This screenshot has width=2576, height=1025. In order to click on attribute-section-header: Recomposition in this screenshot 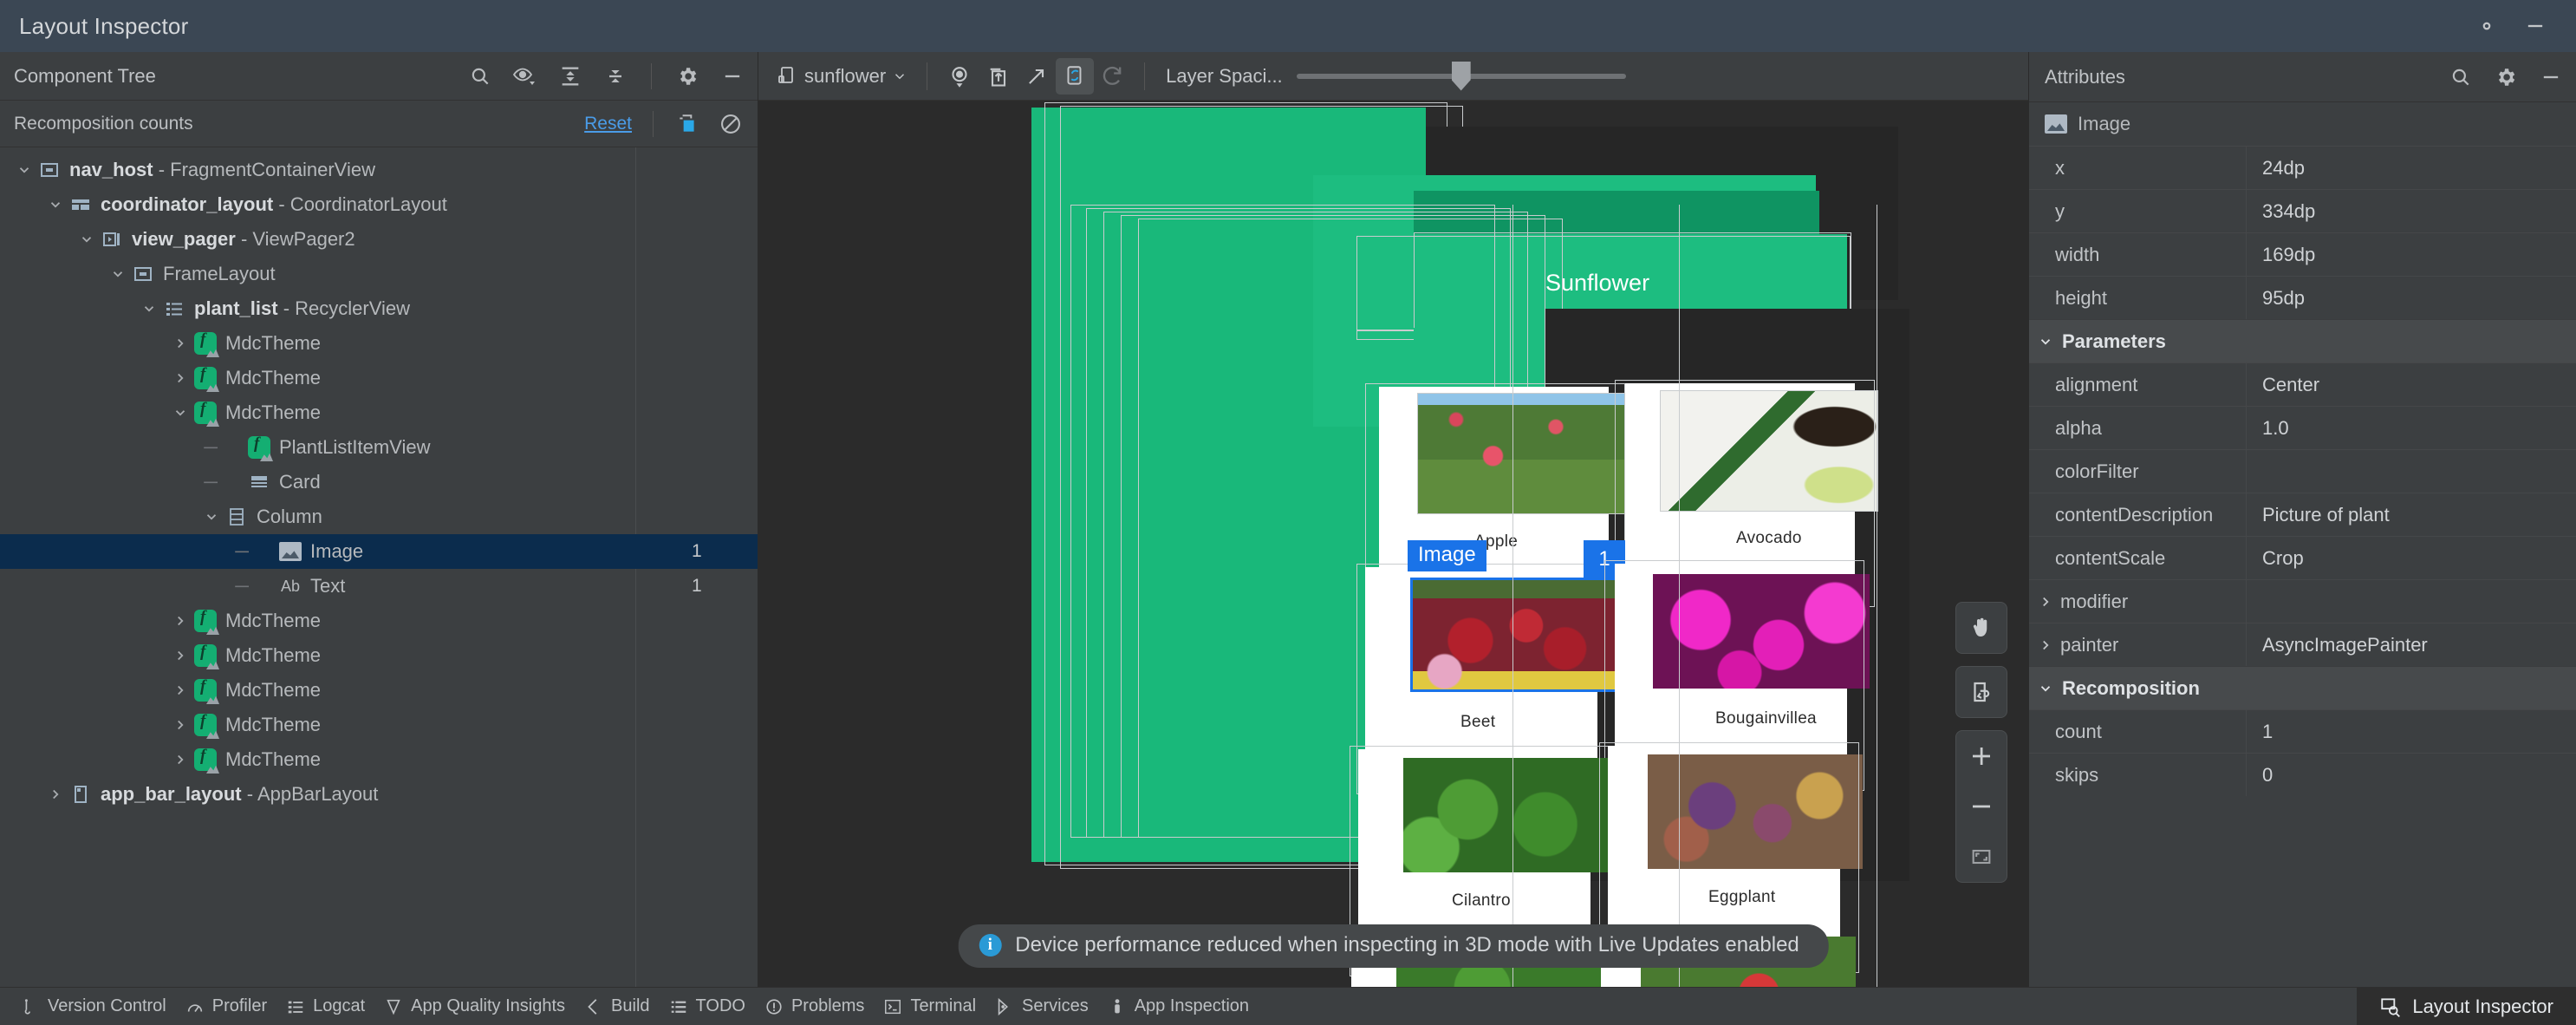, I will do `click(2302, 687)`.